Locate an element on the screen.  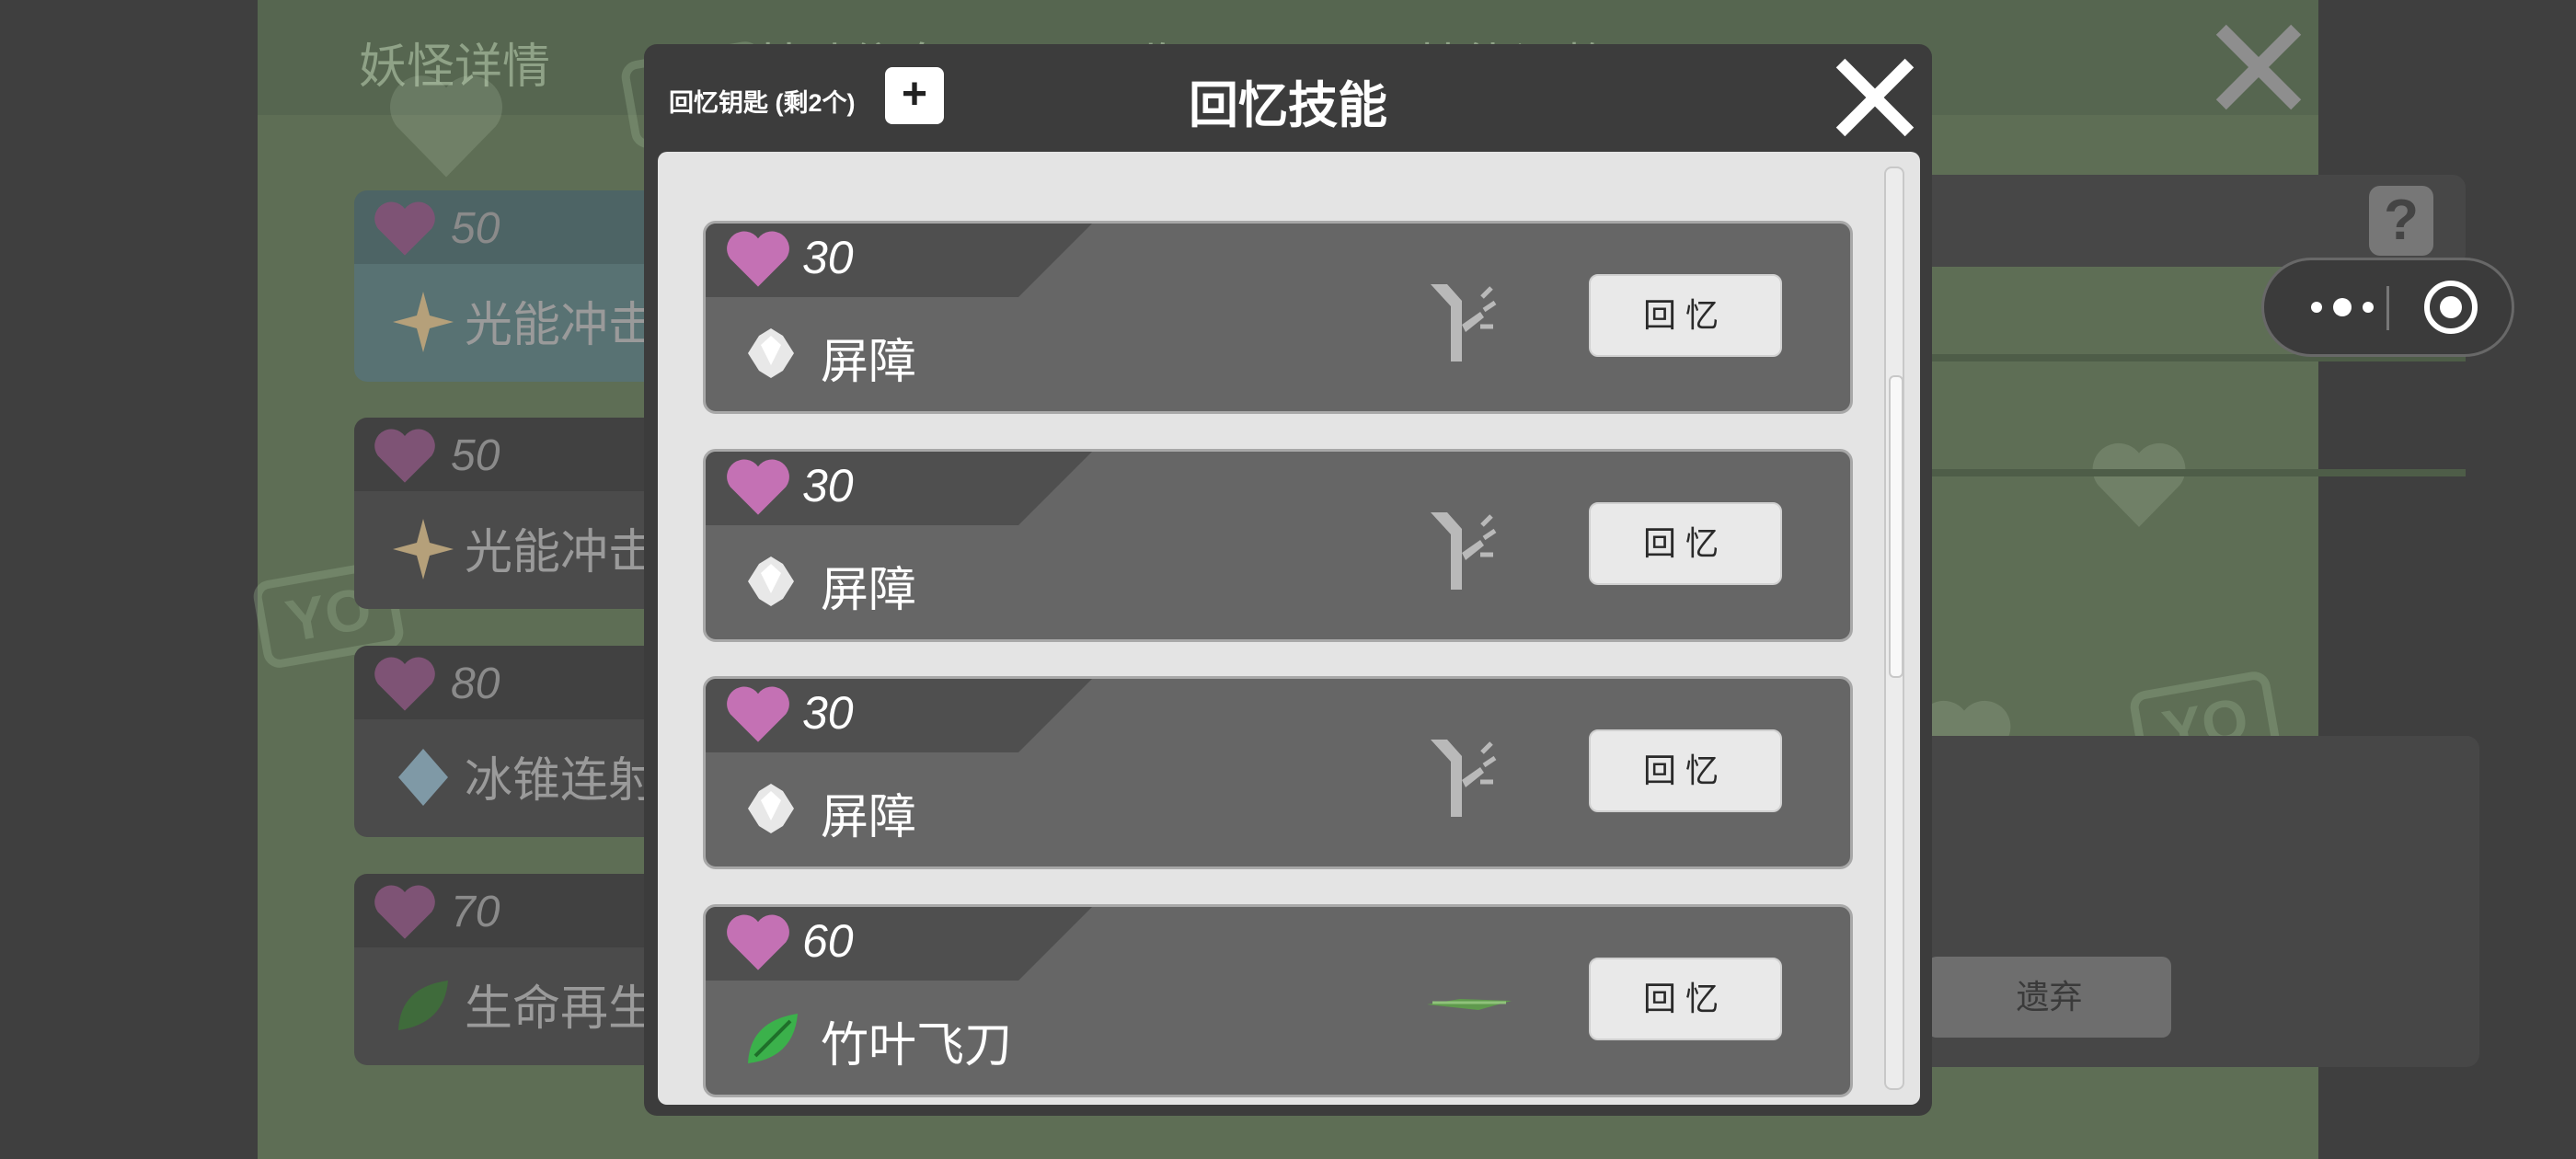
skill-name: 生命再生 is located at coordinates (561, 1009).